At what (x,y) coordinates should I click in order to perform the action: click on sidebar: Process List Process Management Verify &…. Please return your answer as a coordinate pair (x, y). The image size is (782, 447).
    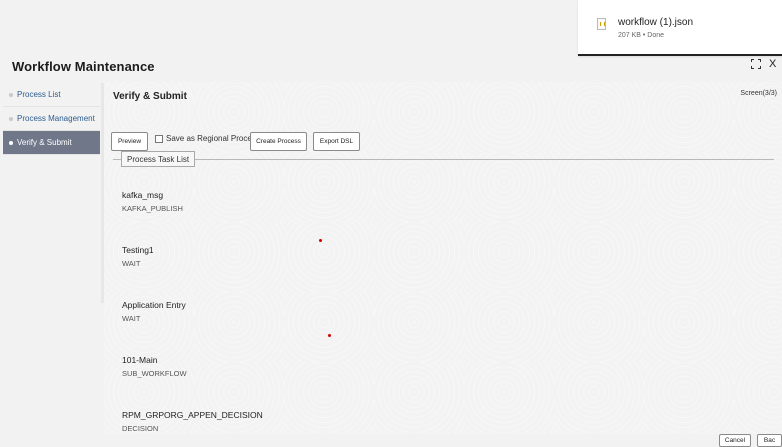
    Looking at the image, I should click on (51, 258).